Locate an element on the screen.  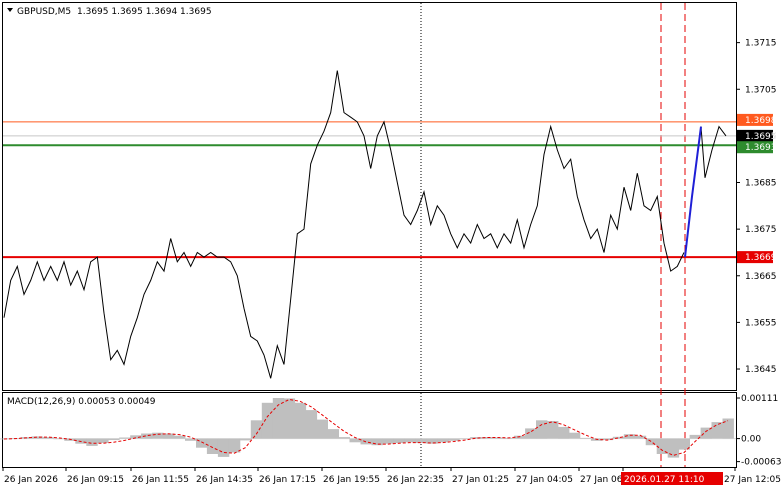
price-level-tag-label: 1.3693 is located at coordinates (761, 148).